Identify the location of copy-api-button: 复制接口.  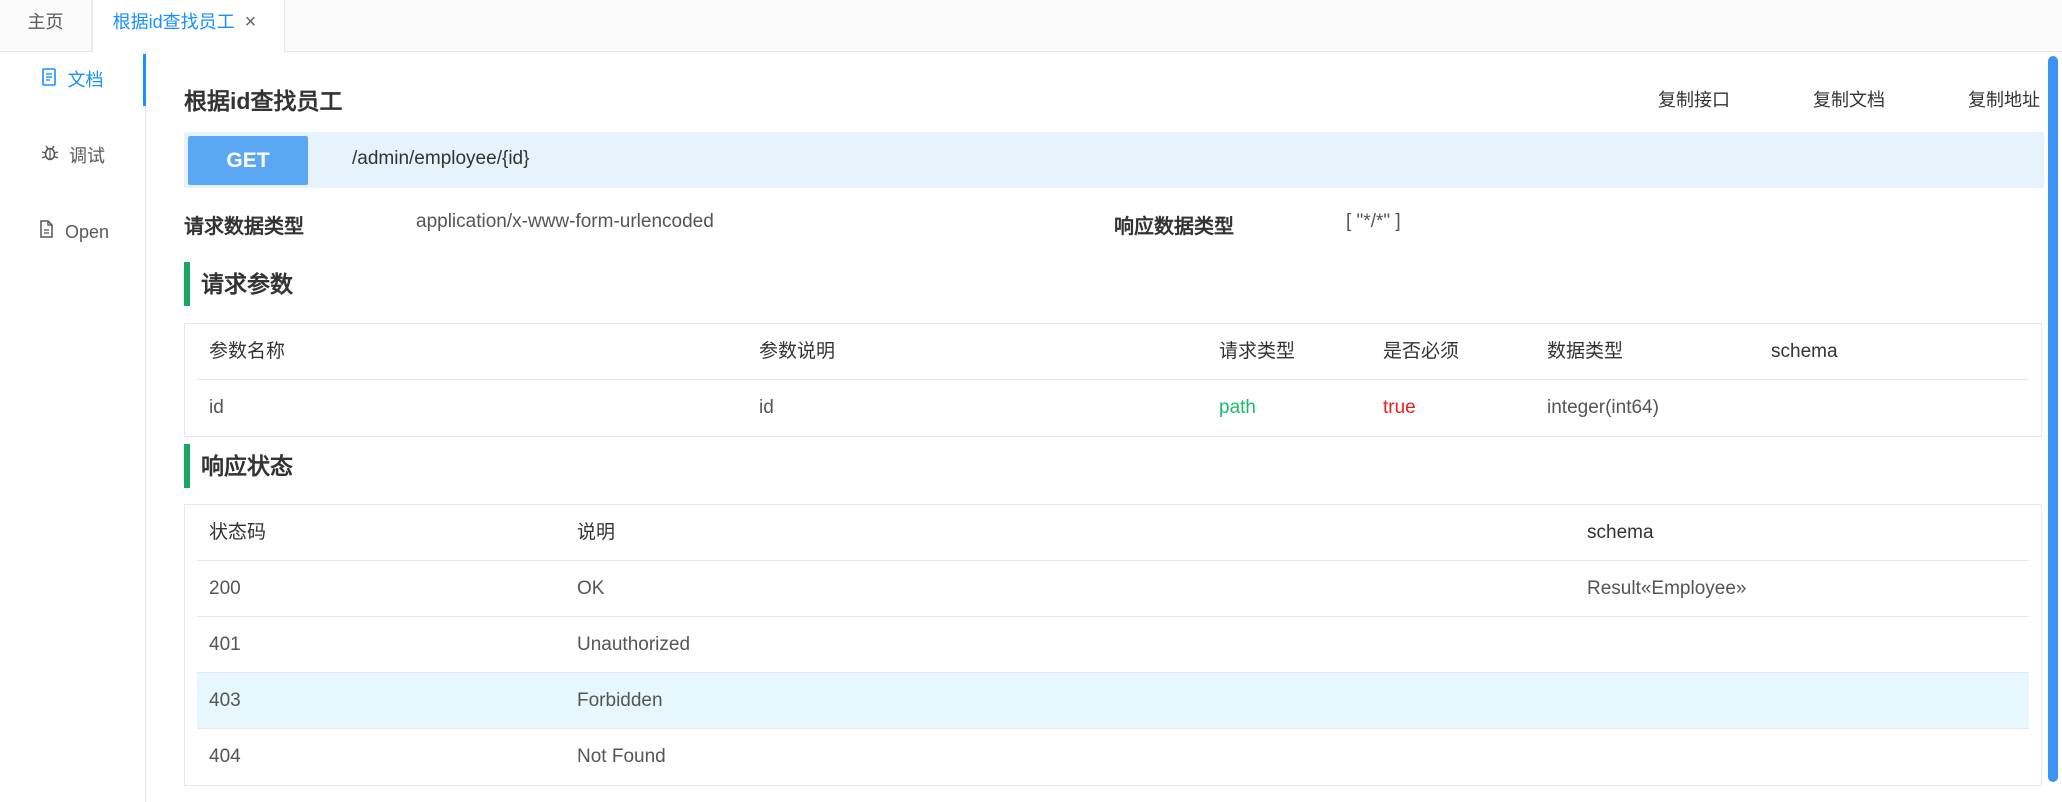
(1694, 99).